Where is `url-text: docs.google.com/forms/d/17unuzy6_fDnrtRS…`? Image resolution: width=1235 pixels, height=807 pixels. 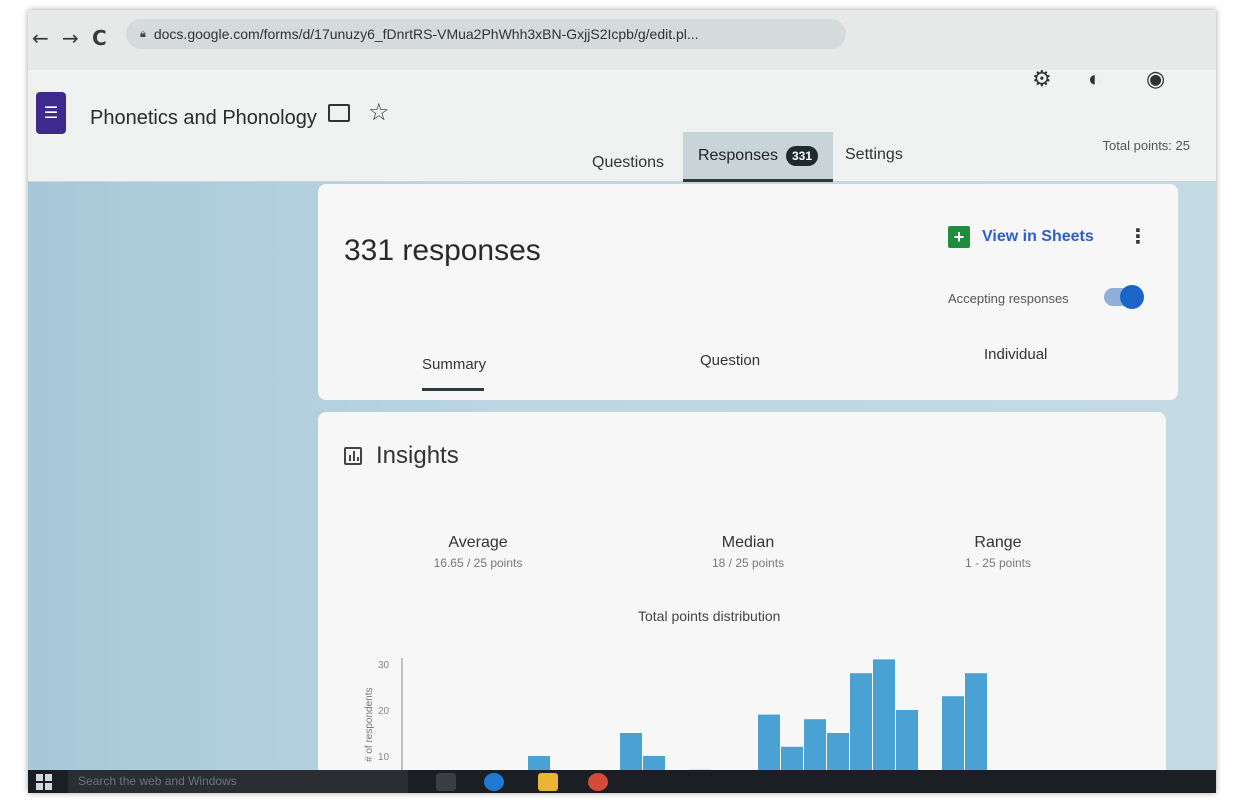 url-text: docs.google.com/forms/d/17unuzy6_fDnrtRS… is located at coordinates (426, 34).